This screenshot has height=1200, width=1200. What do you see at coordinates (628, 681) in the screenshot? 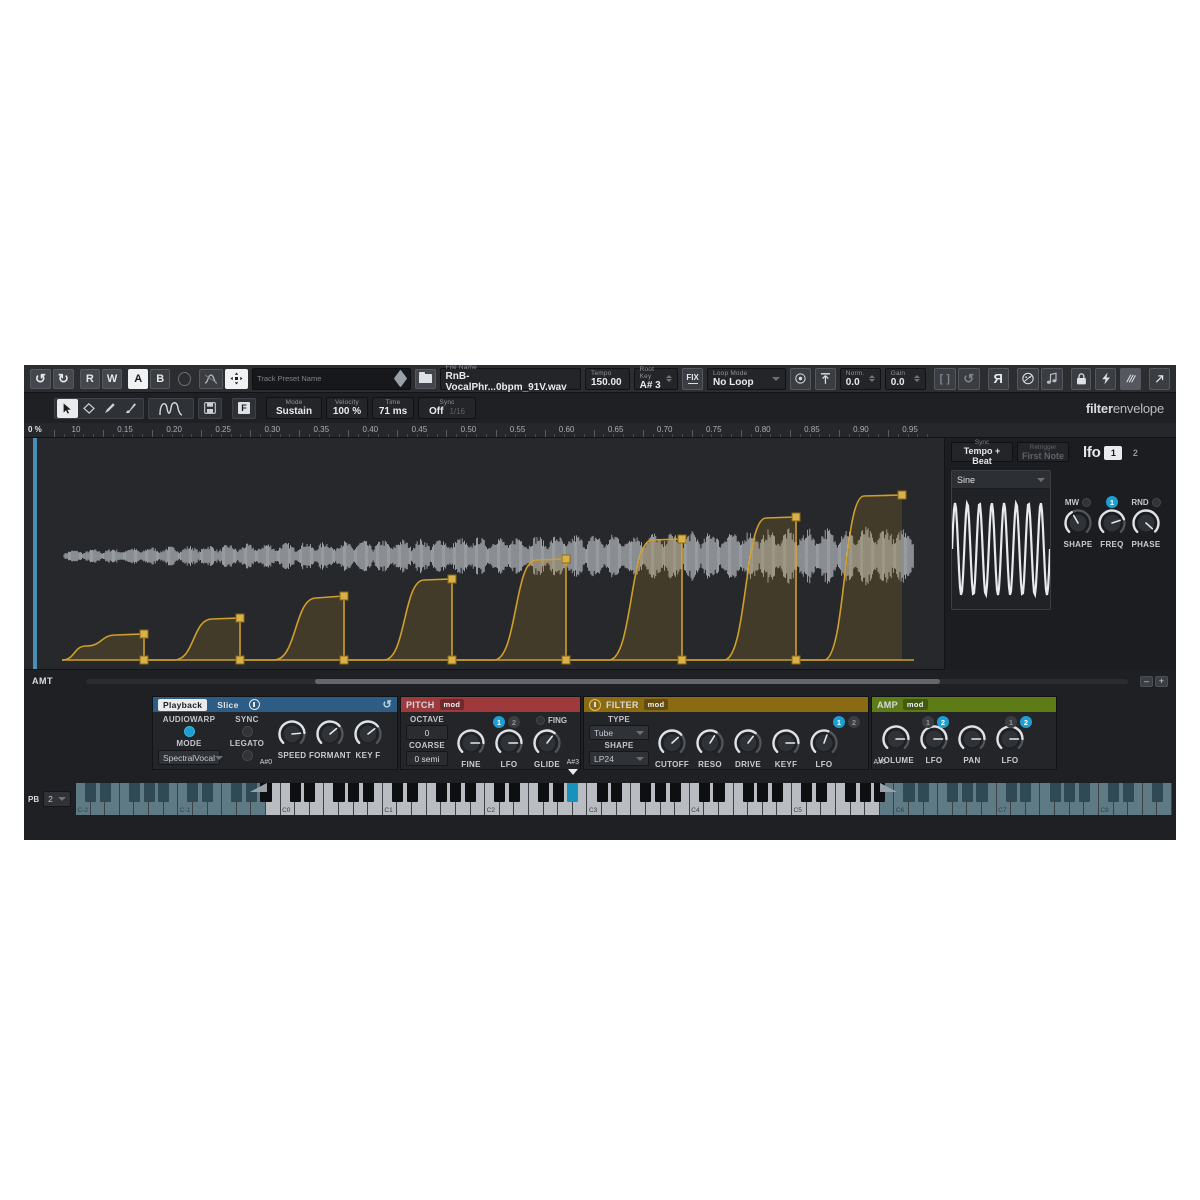
I see `scrollbar-thumb` at bounding box center [628, 681].